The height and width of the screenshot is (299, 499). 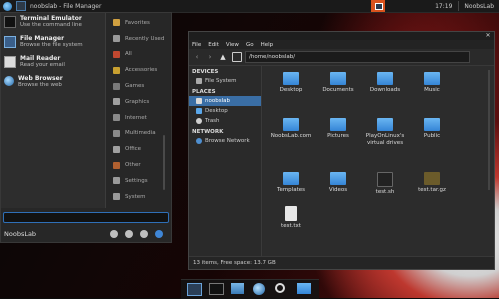 I want to click on file-item-noobslab-com: NoobsLab.com, so click(x=291, y=129).